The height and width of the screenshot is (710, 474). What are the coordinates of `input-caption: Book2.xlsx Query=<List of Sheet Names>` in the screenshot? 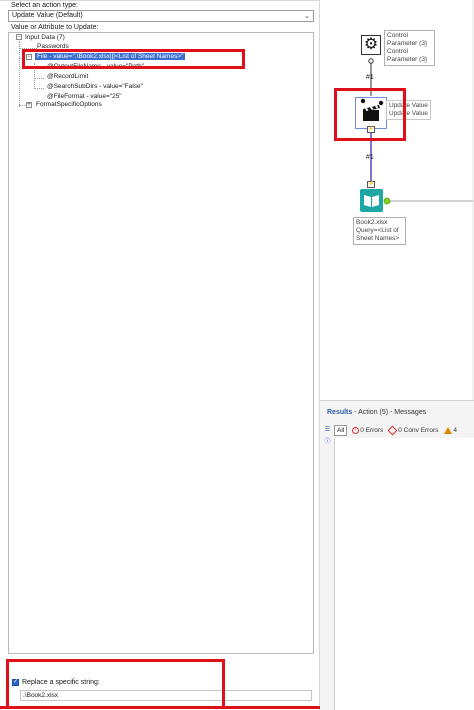 It's located at (379, 231).